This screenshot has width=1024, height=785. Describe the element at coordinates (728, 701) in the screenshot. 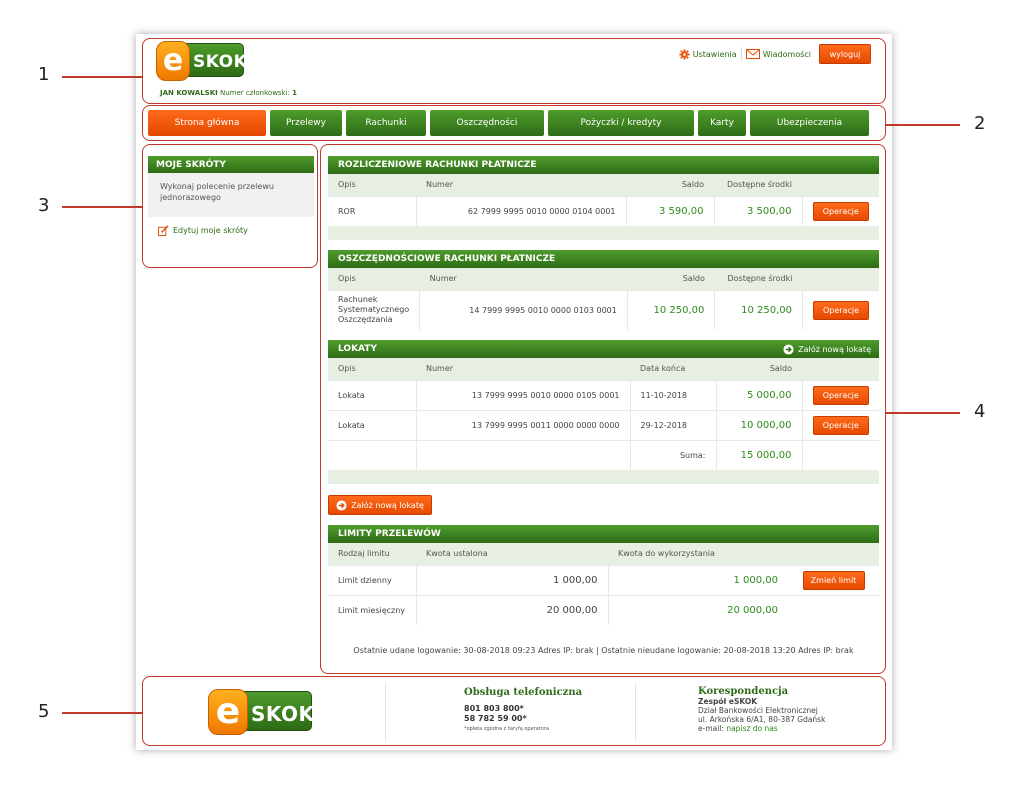

I see `mail-team: Zespół eSKOK` at that location.